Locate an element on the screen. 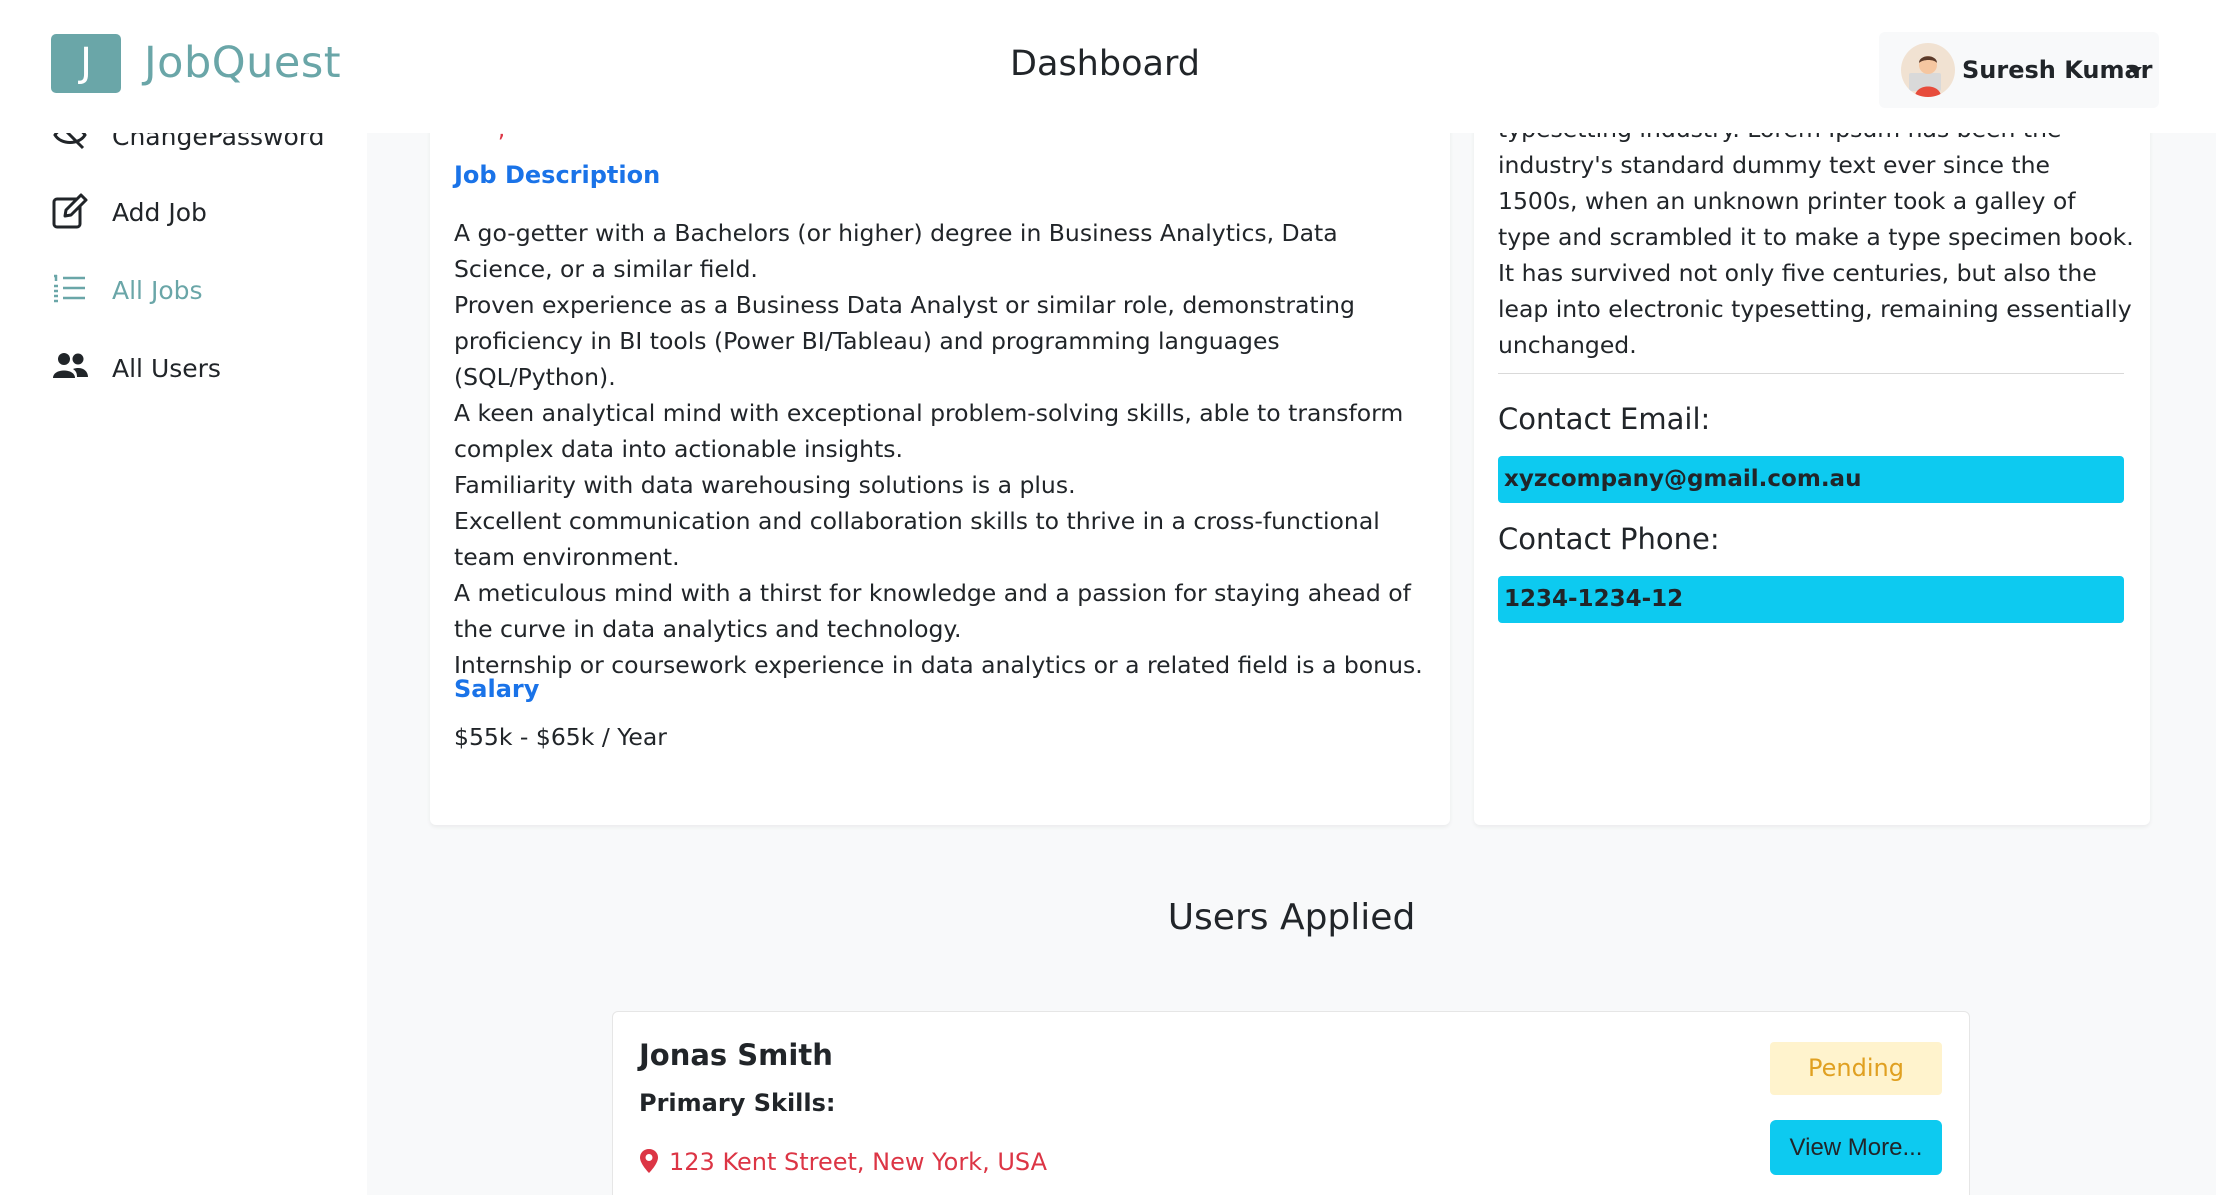 This screenshot has width=2216, height=1195. sidebar-item-add-job: Add Job is located at coordinates (201, 211).